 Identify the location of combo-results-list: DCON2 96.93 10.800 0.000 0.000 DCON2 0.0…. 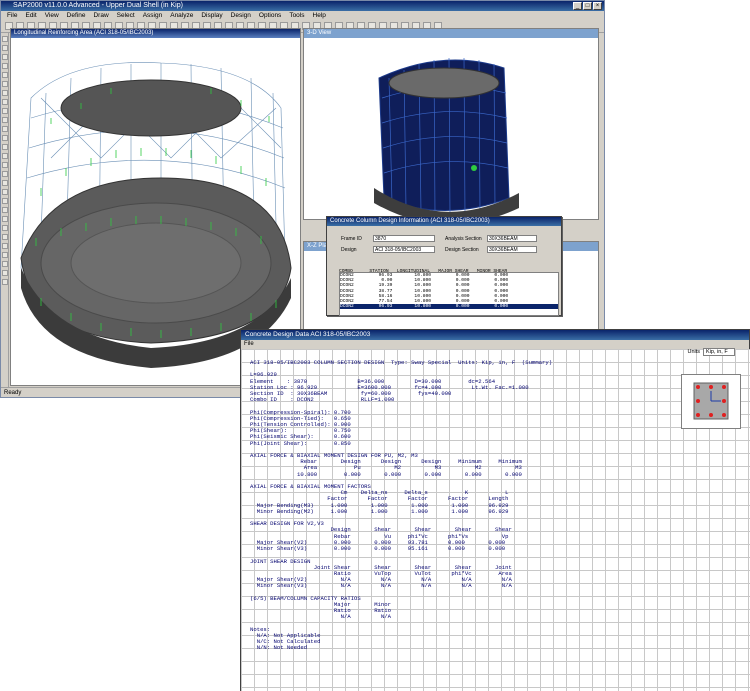
(449, 294).